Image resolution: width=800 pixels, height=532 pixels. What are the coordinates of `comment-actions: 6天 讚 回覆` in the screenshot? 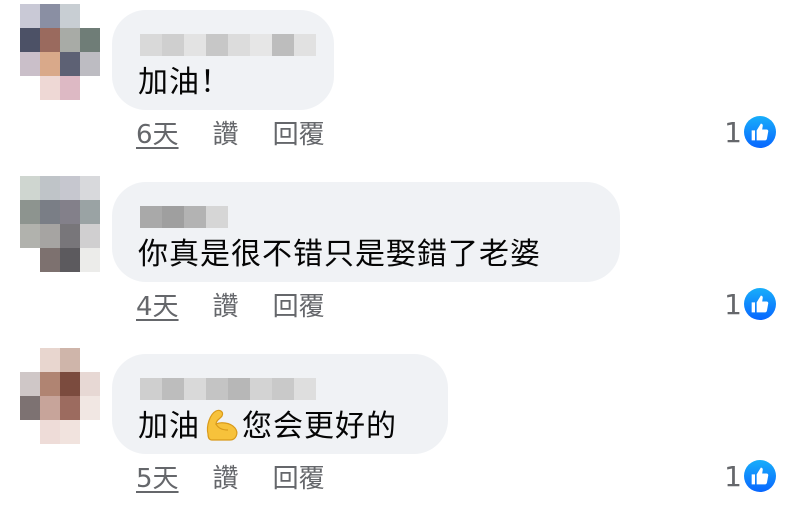 It's located at (230, 132).